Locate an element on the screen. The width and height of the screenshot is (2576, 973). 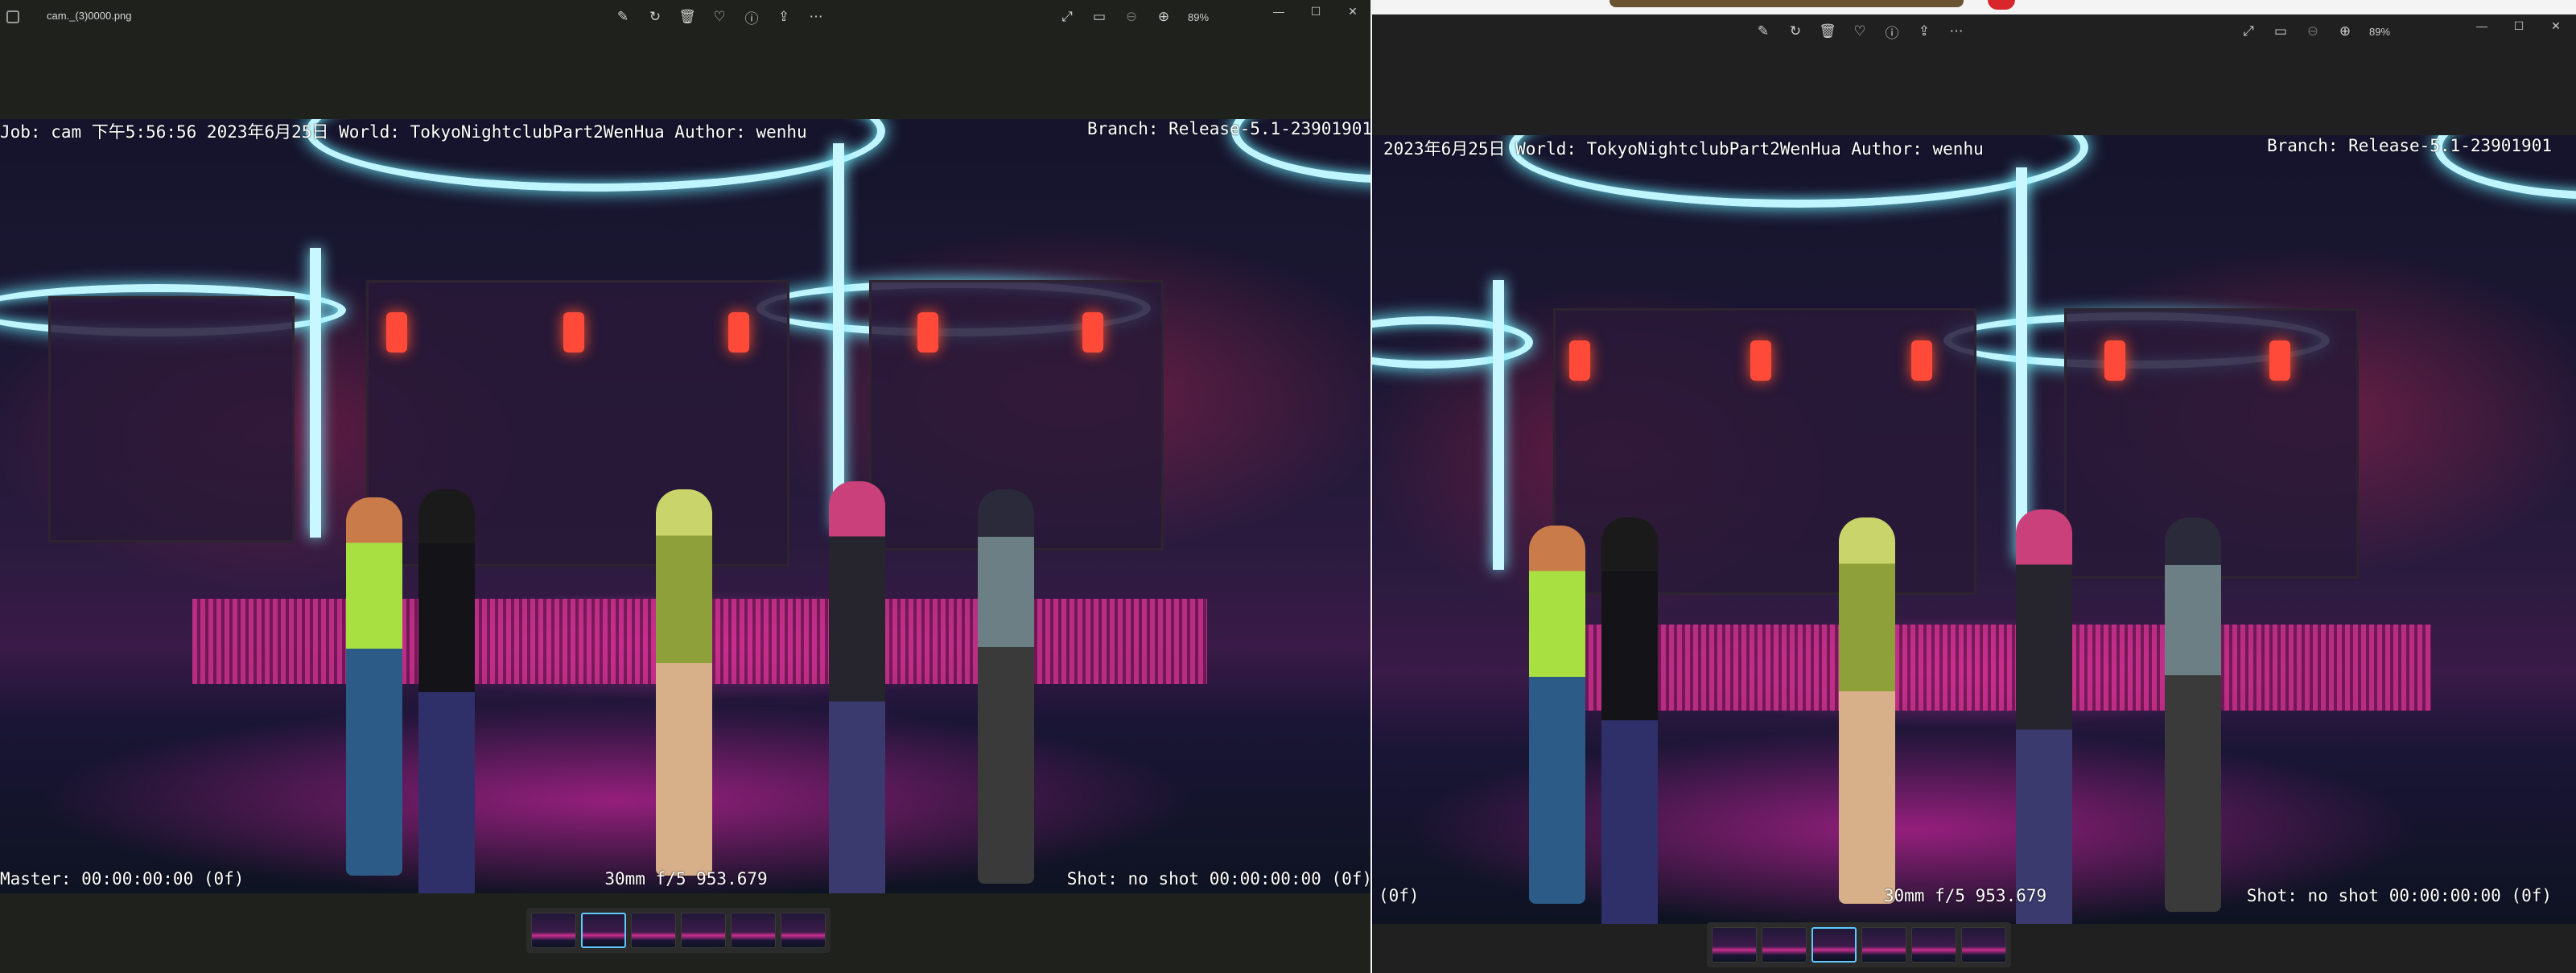
master-timecode: (0f) is located at coordinates (1399, 896).